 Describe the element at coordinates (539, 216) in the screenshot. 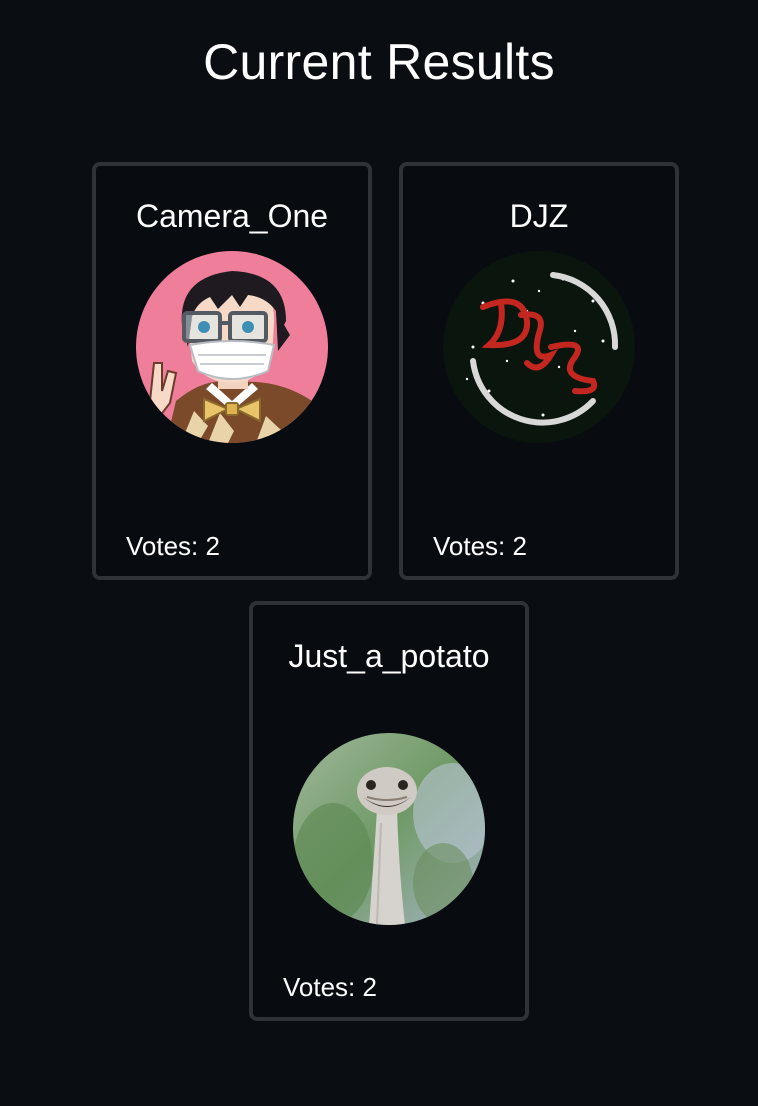

I see `candidate-name: DJZ` at that location.